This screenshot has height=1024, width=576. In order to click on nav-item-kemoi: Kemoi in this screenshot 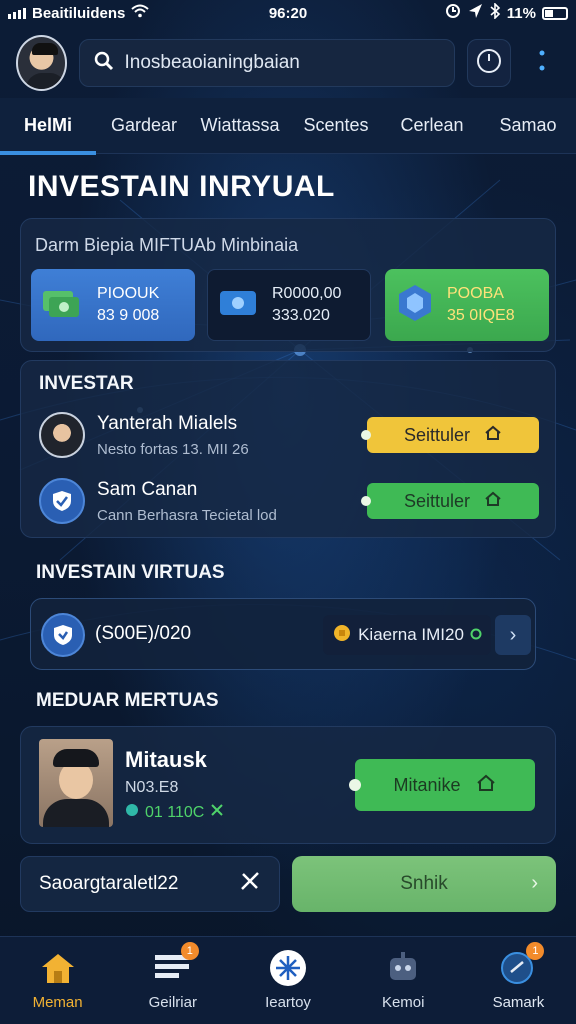, I will do `click(403, 980)`.